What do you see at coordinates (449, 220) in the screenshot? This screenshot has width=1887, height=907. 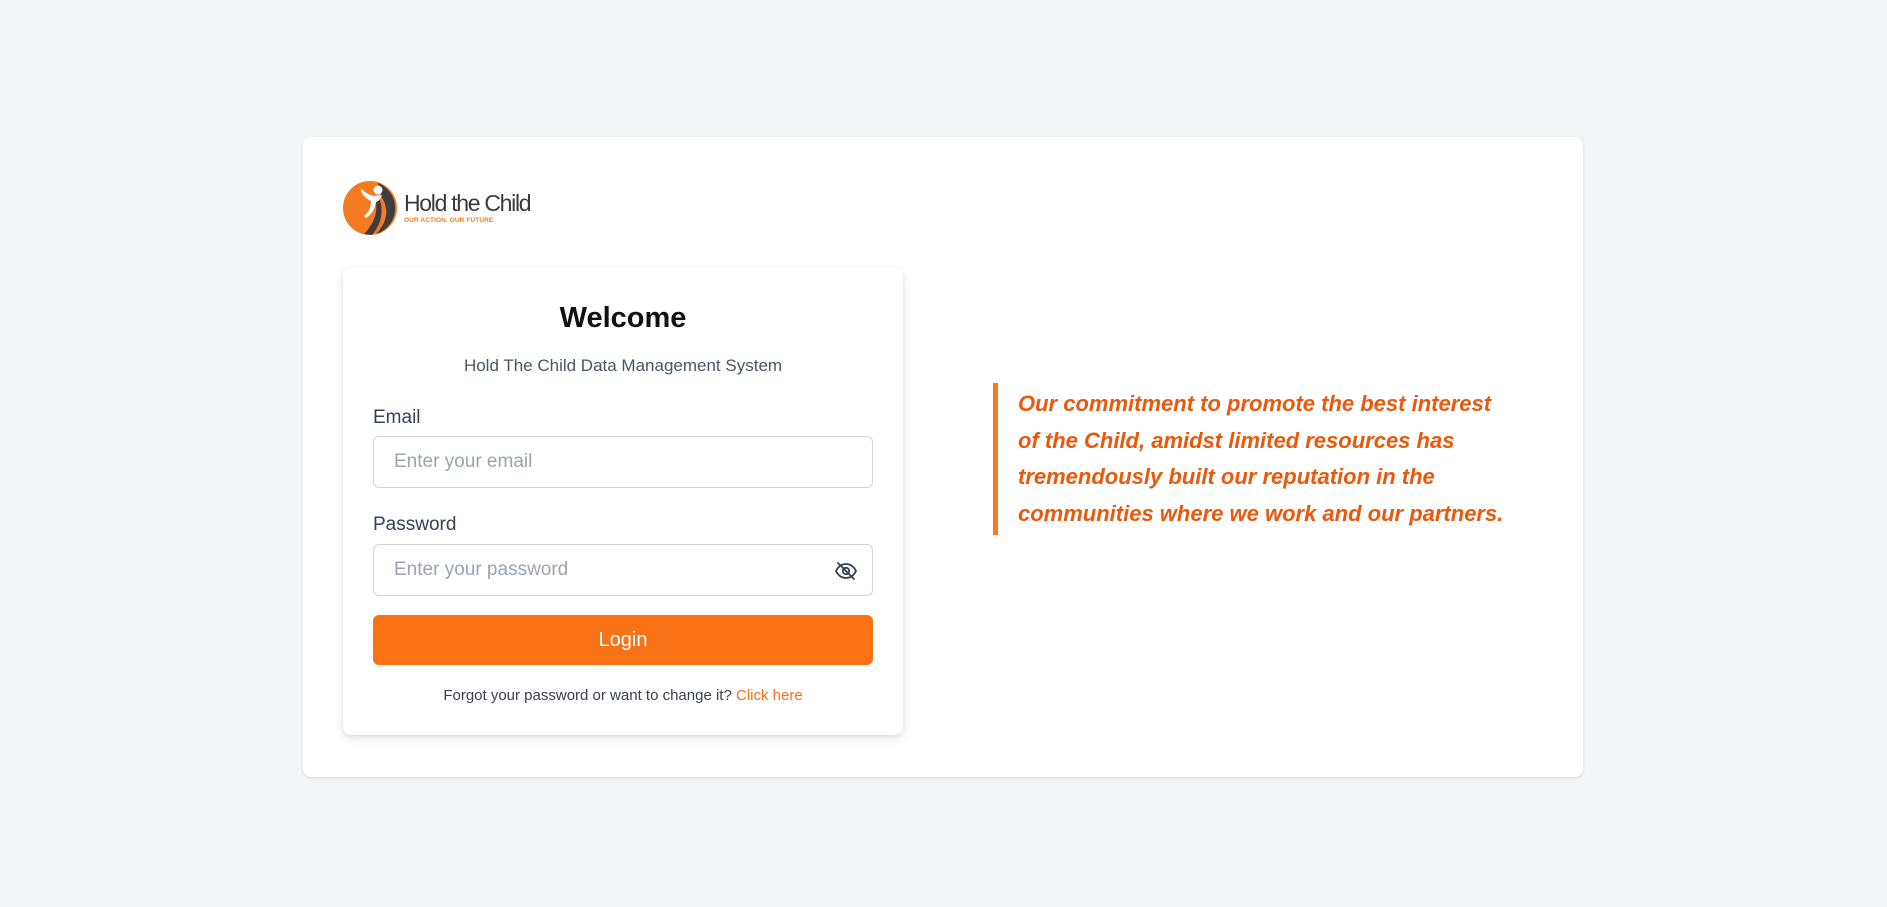 I see `brand-tagline: OUR ACTION. OUR FUTURE` at bounding box center [449, 220].